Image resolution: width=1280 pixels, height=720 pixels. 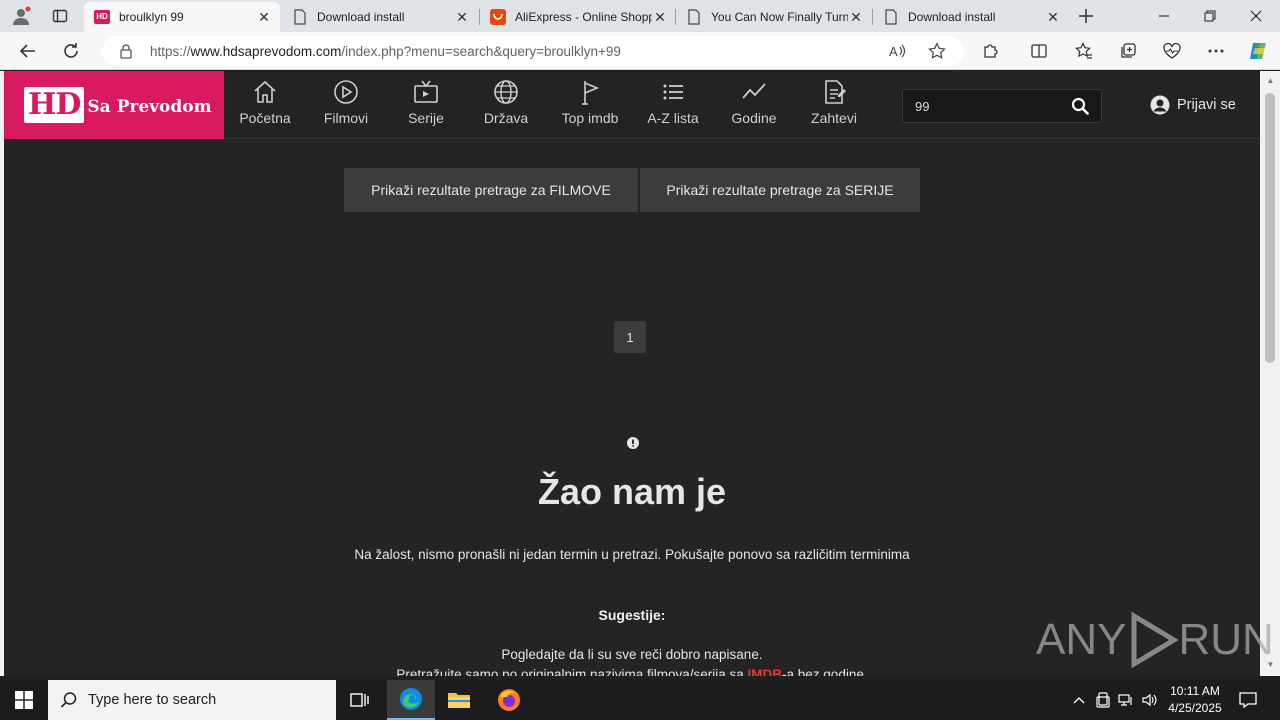 I want to click on home-icon, so click(x=265, y=91).